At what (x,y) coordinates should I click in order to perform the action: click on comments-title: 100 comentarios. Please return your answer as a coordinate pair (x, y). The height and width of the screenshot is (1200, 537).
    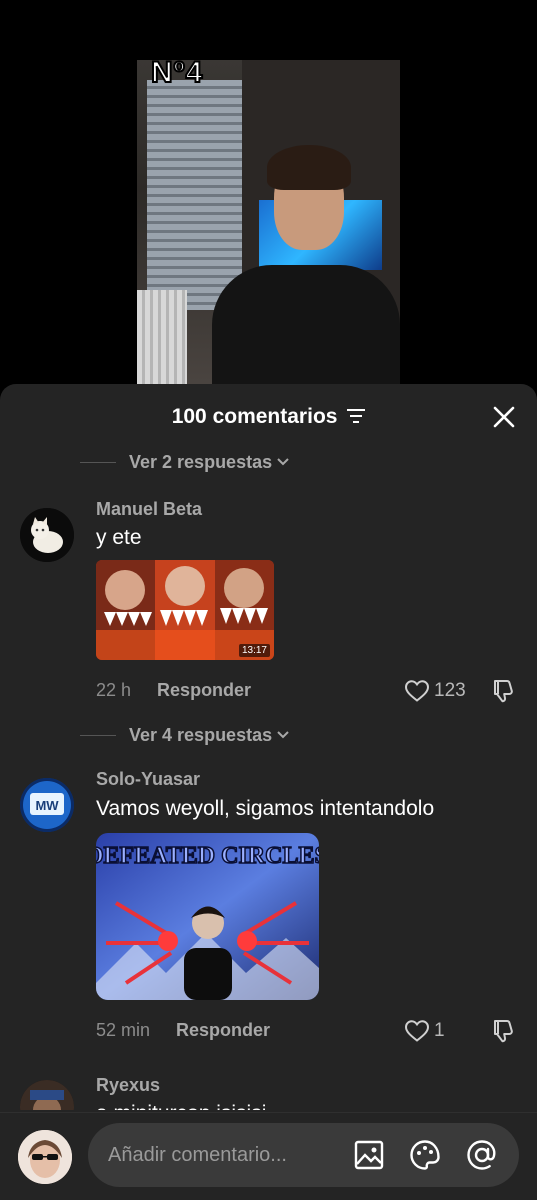
    Looking at the image, I should click on (268, 417).